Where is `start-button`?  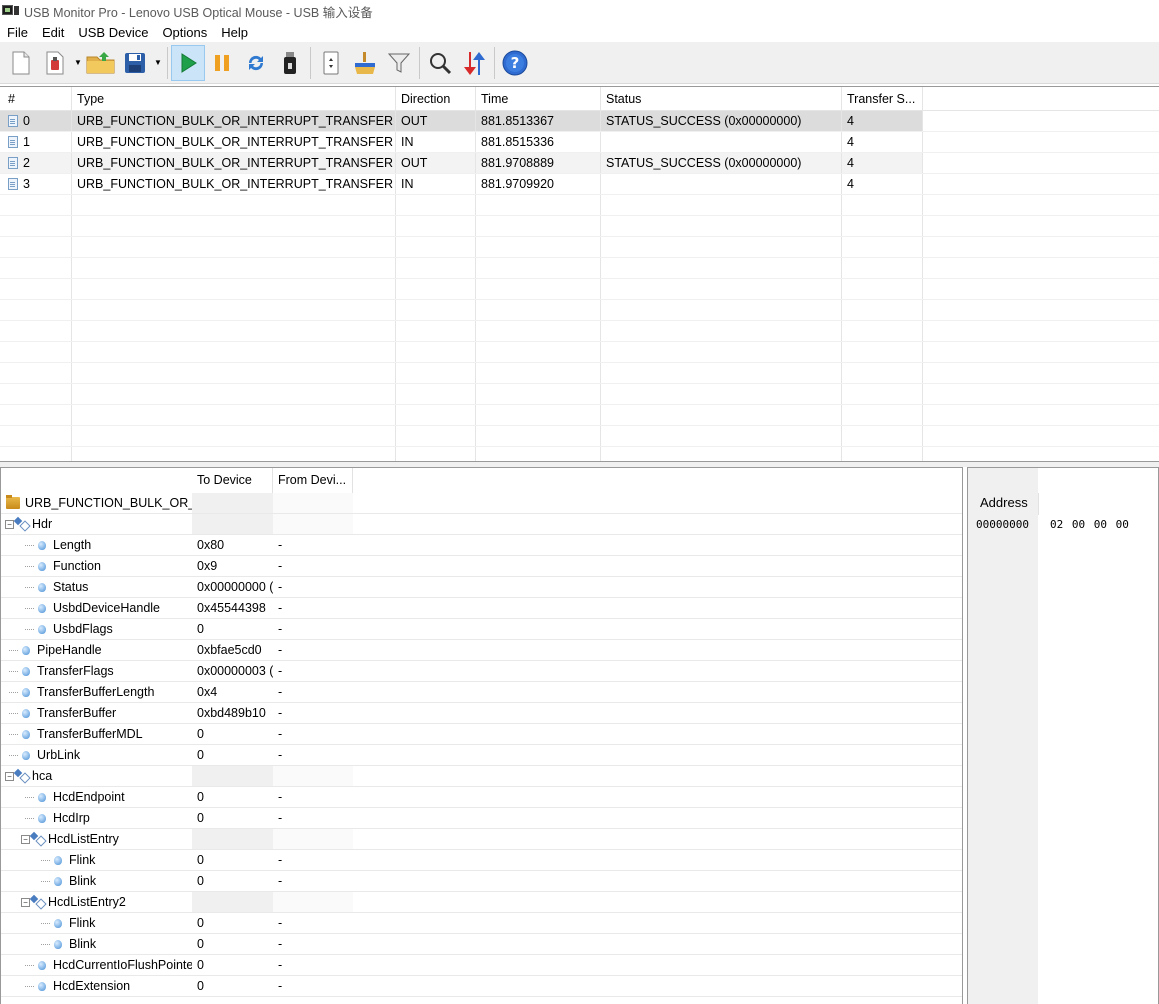 start-button is located at coordinates (188, 62).